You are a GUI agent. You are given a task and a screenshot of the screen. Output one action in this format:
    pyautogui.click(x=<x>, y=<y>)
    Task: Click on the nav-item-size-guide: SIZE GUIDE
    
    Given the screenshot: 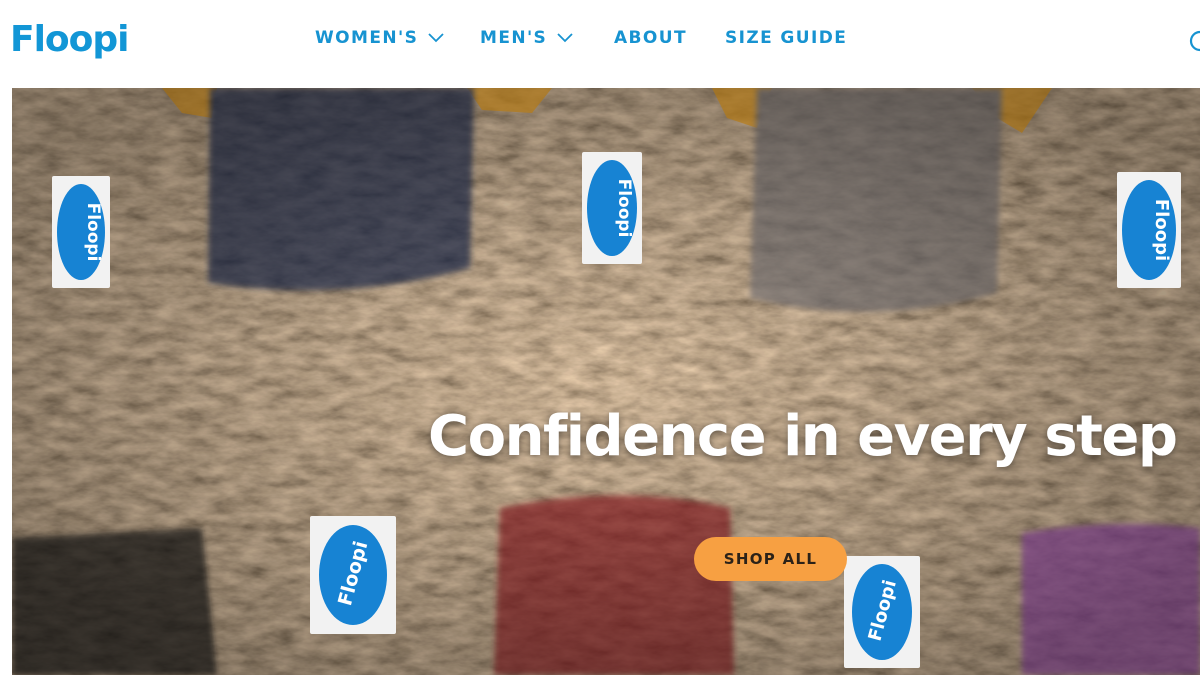 What is the action you would take?
    pyautogui.click(x=786, y=38)
    